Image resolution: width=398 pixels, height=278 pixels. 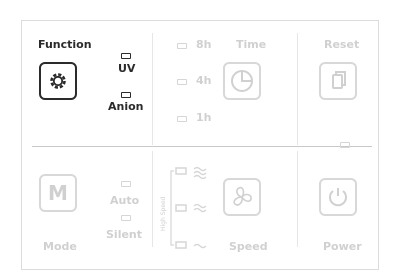 What do you see at coordinates (126, 184) in the screenshot?
I see `auto-indicator` at bounding box center [126, 184].